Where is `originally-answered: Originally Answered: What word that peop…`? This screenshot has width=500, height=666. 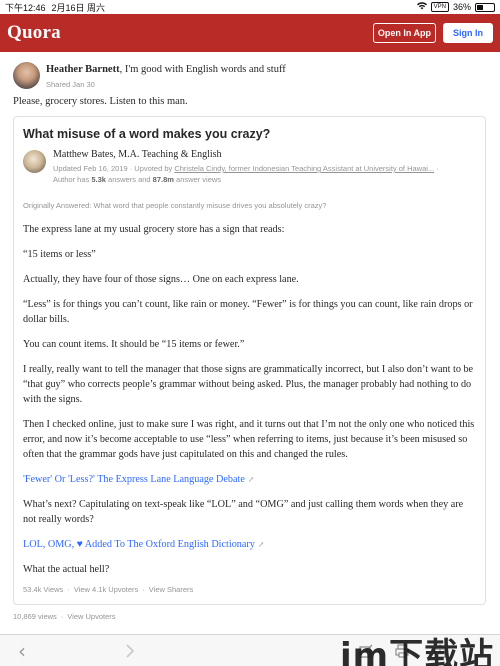 originally-answered: Originally Answered: What word that peop… is located at coordinates (174, 205).